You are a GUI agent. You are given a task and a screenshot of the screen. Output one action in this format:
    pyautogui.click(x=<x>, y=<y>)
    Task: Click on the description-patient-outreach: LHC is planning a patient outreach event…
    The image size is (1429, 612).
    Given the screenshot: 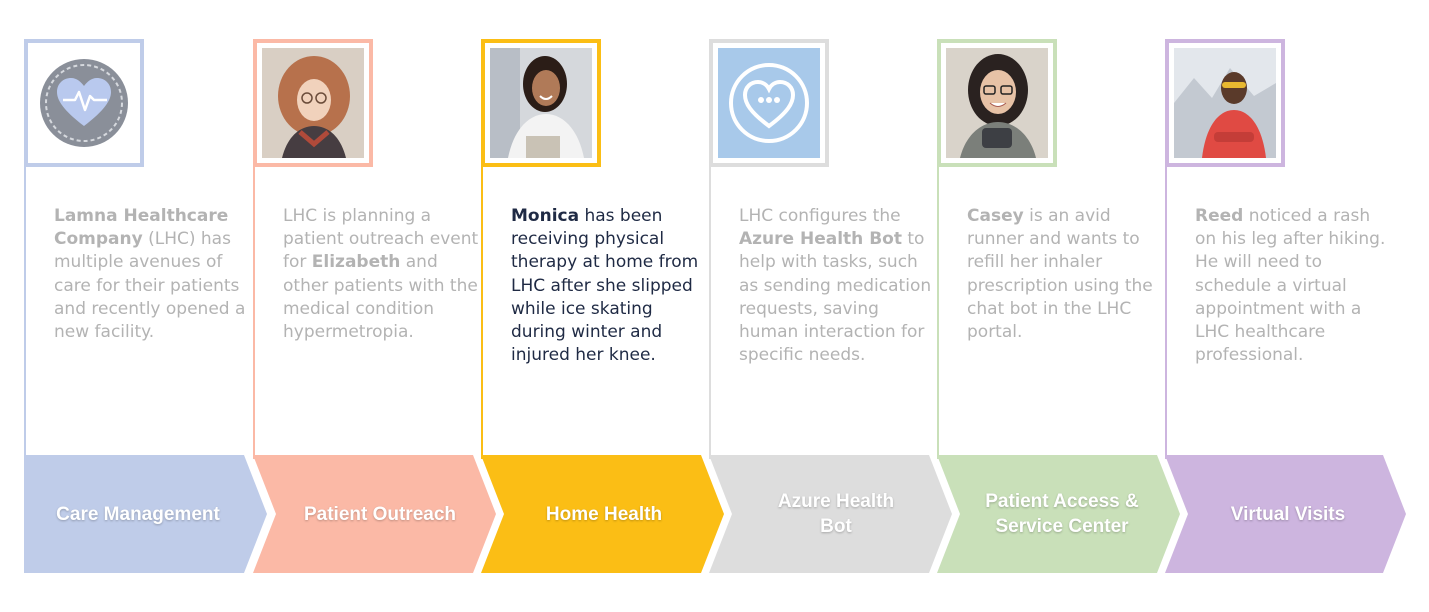 What is the action you would take?
    pyautogui.click(x=381, y=274)
    